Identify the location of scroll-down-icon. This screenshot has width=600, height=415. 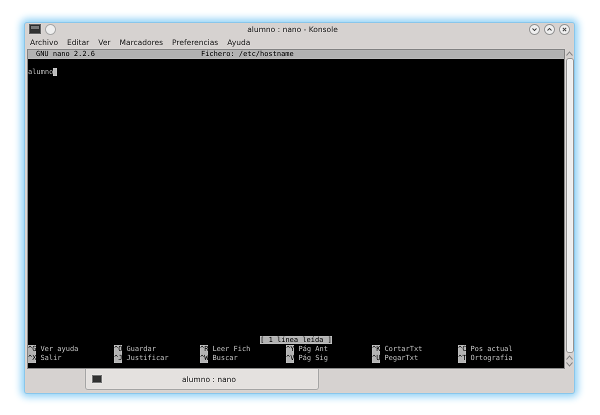
(569, 365).